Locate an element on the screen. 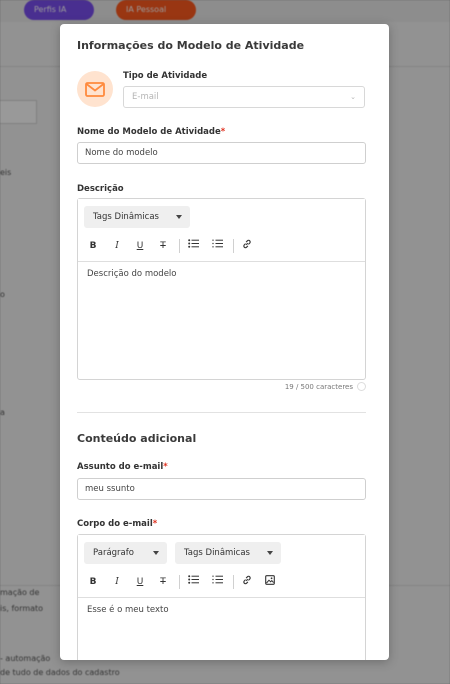 The image size is (450, 684). model-name-label: Nome do Modelo de Atividade* is located at coordinates (151, 132).